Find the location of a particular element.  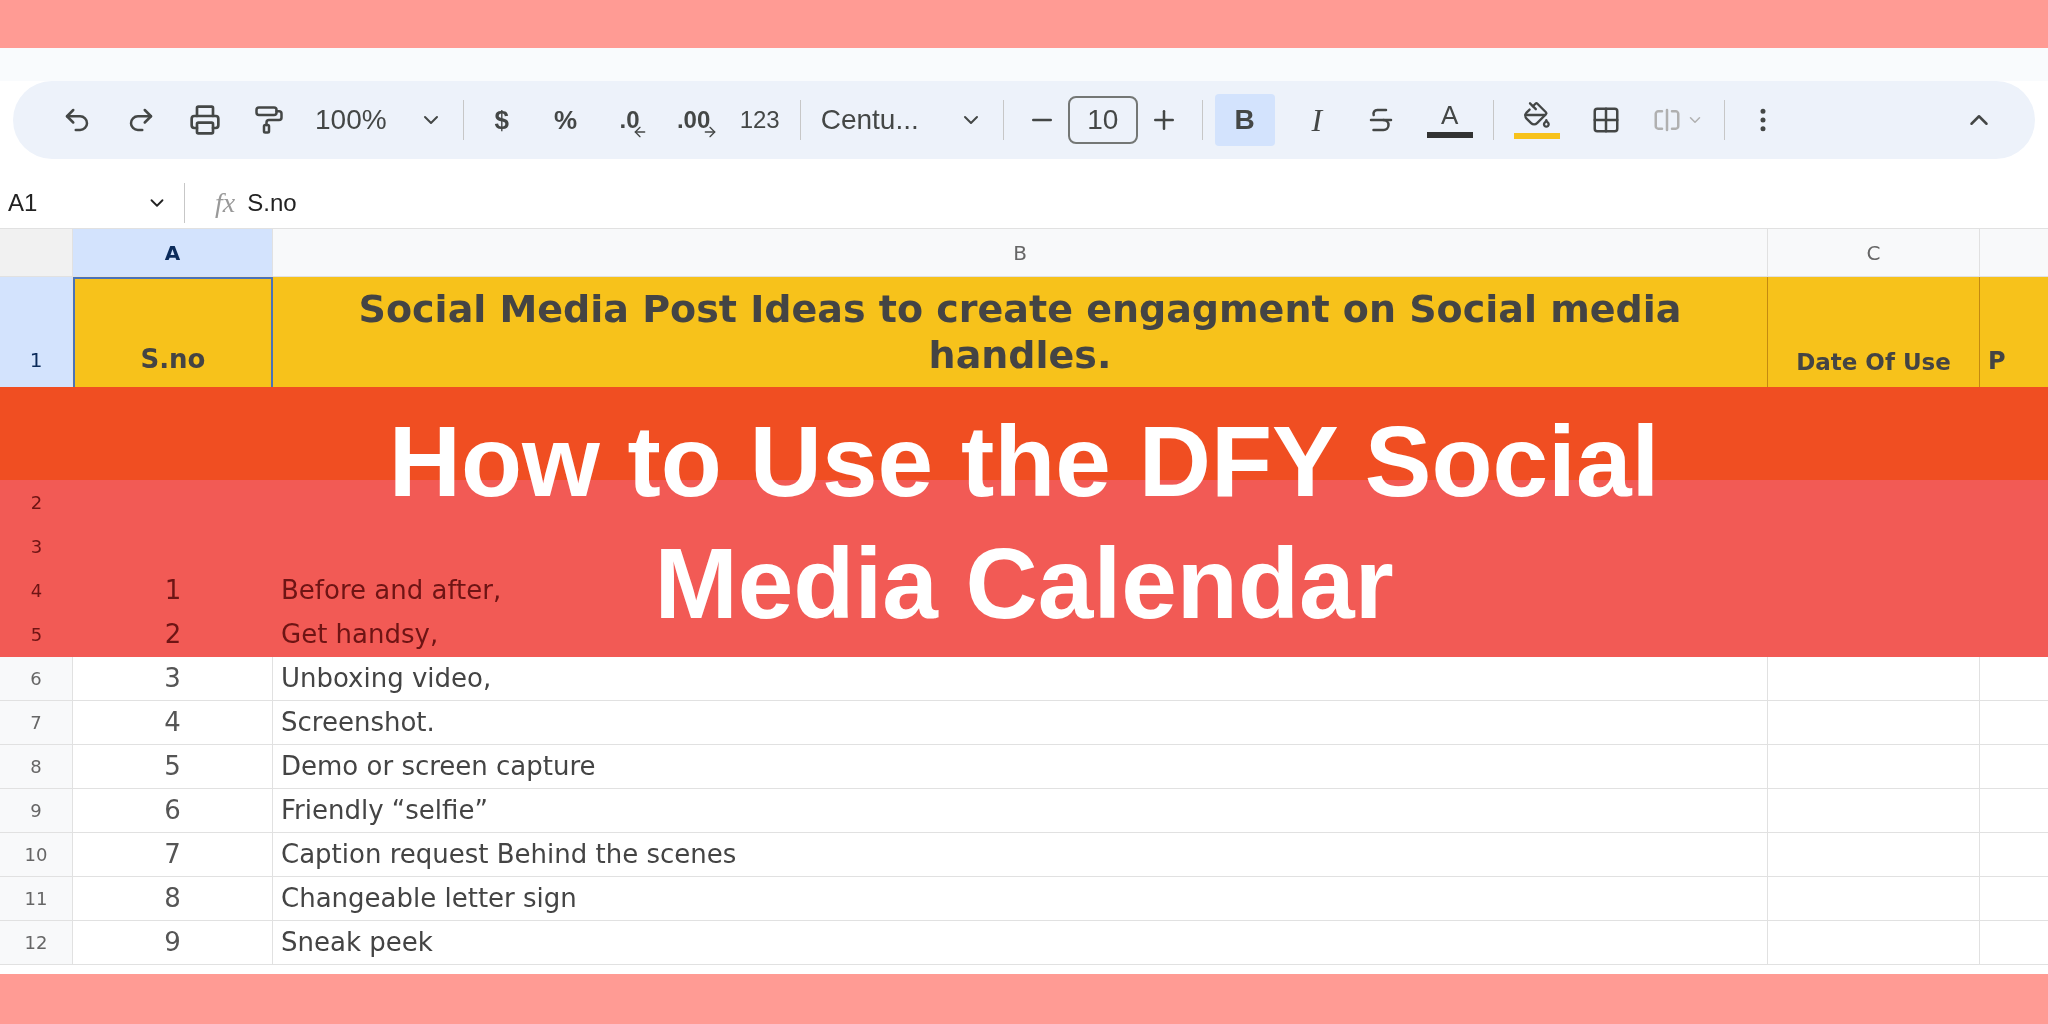

currency-button: $ is located at coordinates (501, 120).